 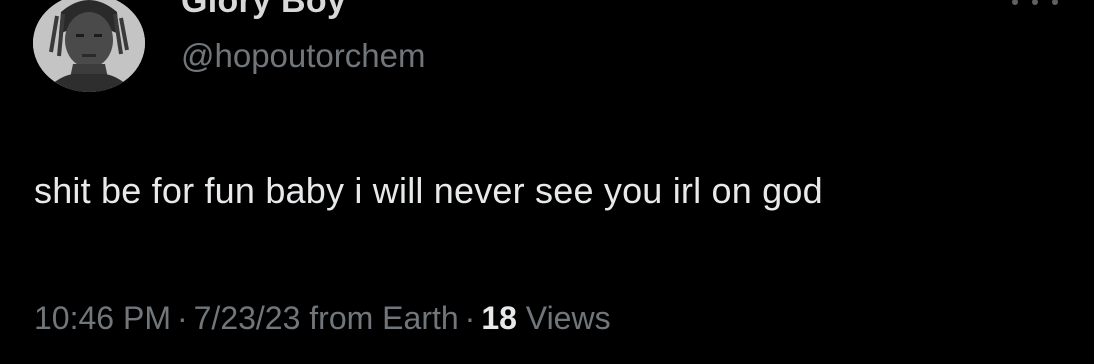 What do you see at coordinates (568, 318) in the screenshot?
I see `views-label: Views` at bounding box center [568, 318].